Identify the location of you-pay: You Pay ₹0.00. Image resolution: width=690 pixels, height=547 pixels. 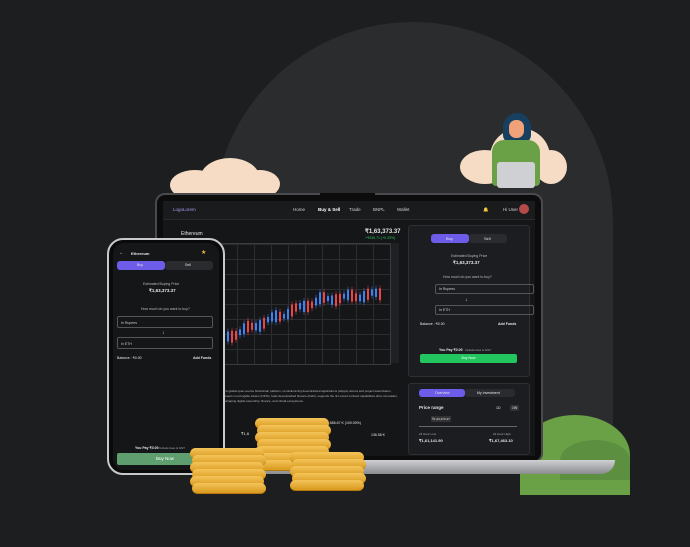
(451, 350).